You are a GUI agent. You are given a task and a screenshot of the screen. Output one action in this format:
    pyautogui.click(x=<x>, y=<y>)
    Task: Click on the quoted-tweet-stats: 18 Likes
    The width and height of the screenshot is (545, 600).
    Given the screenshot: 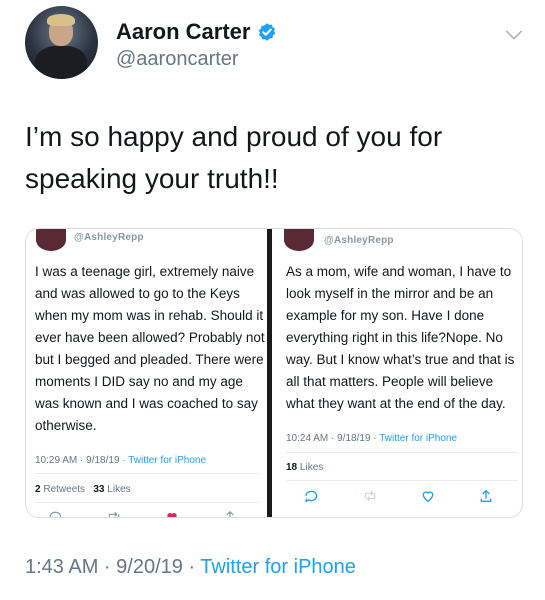 What is the action you would take?
    pyautogui.click(x=304, y=467)
    